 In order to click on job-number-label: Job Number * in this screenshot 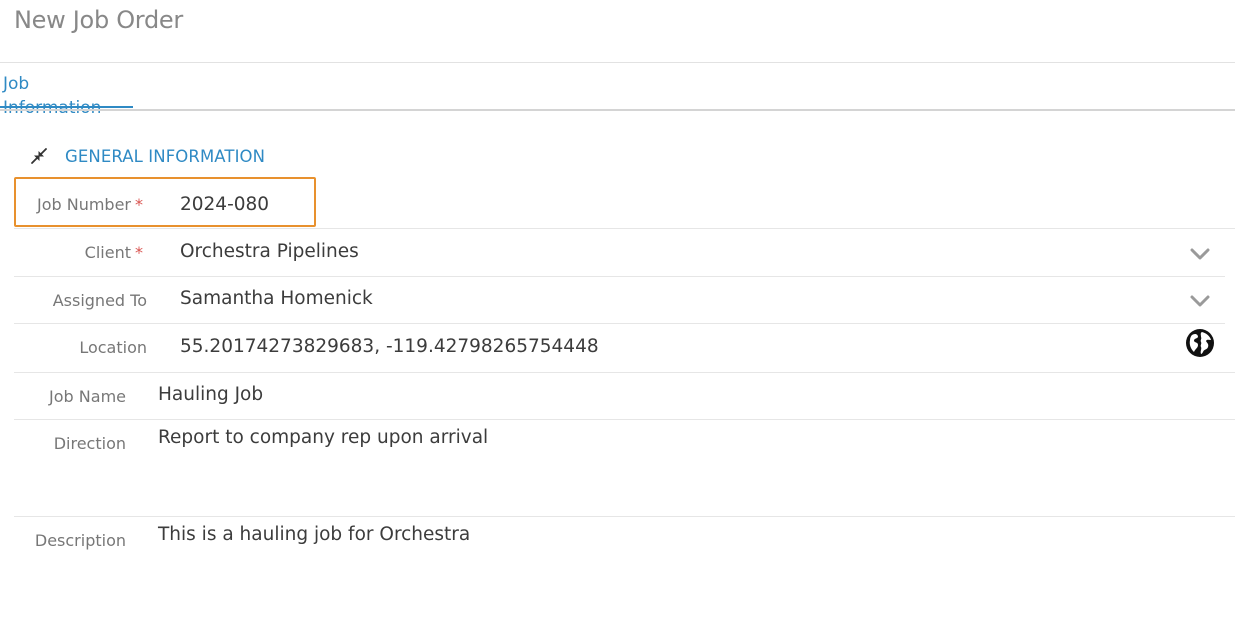, I will do `click(89, 204)`.